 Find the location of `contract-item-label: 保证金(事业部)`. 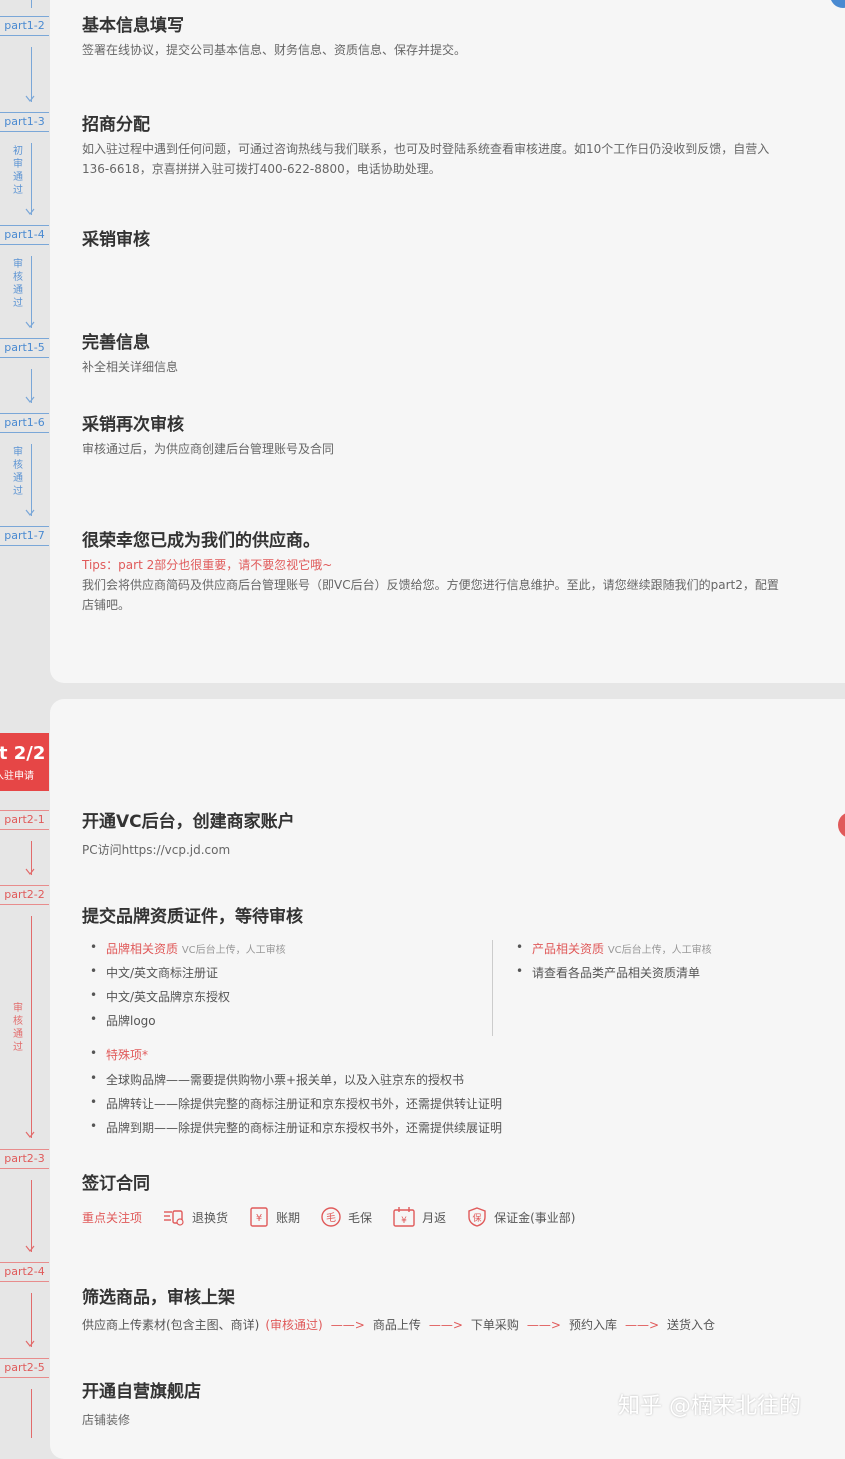

contract-item-label: 保证金(事业部) is located at coordinates (535, 1217).